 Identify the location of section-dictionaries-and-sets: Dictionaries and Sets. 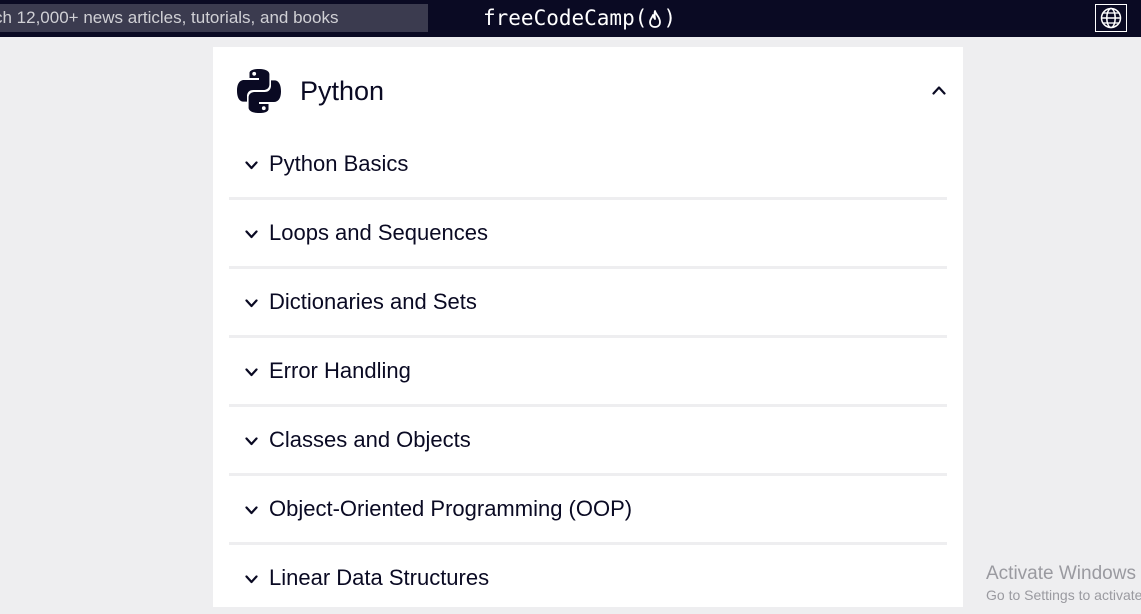
(588, 303).